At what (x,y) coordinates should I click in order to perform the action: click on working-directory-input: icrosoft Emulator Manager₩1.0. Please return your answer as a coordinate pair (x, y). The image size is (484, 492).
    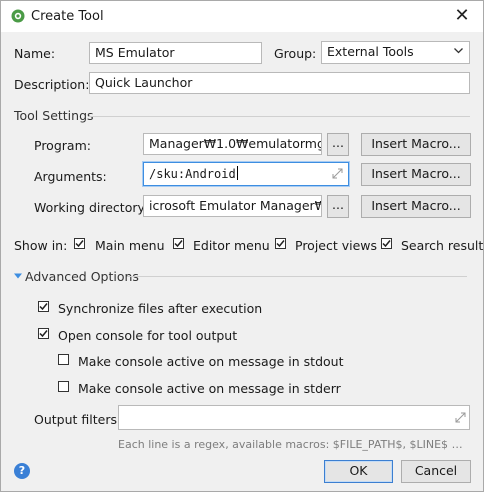
    Looking at the image, I should click on (232, 206).